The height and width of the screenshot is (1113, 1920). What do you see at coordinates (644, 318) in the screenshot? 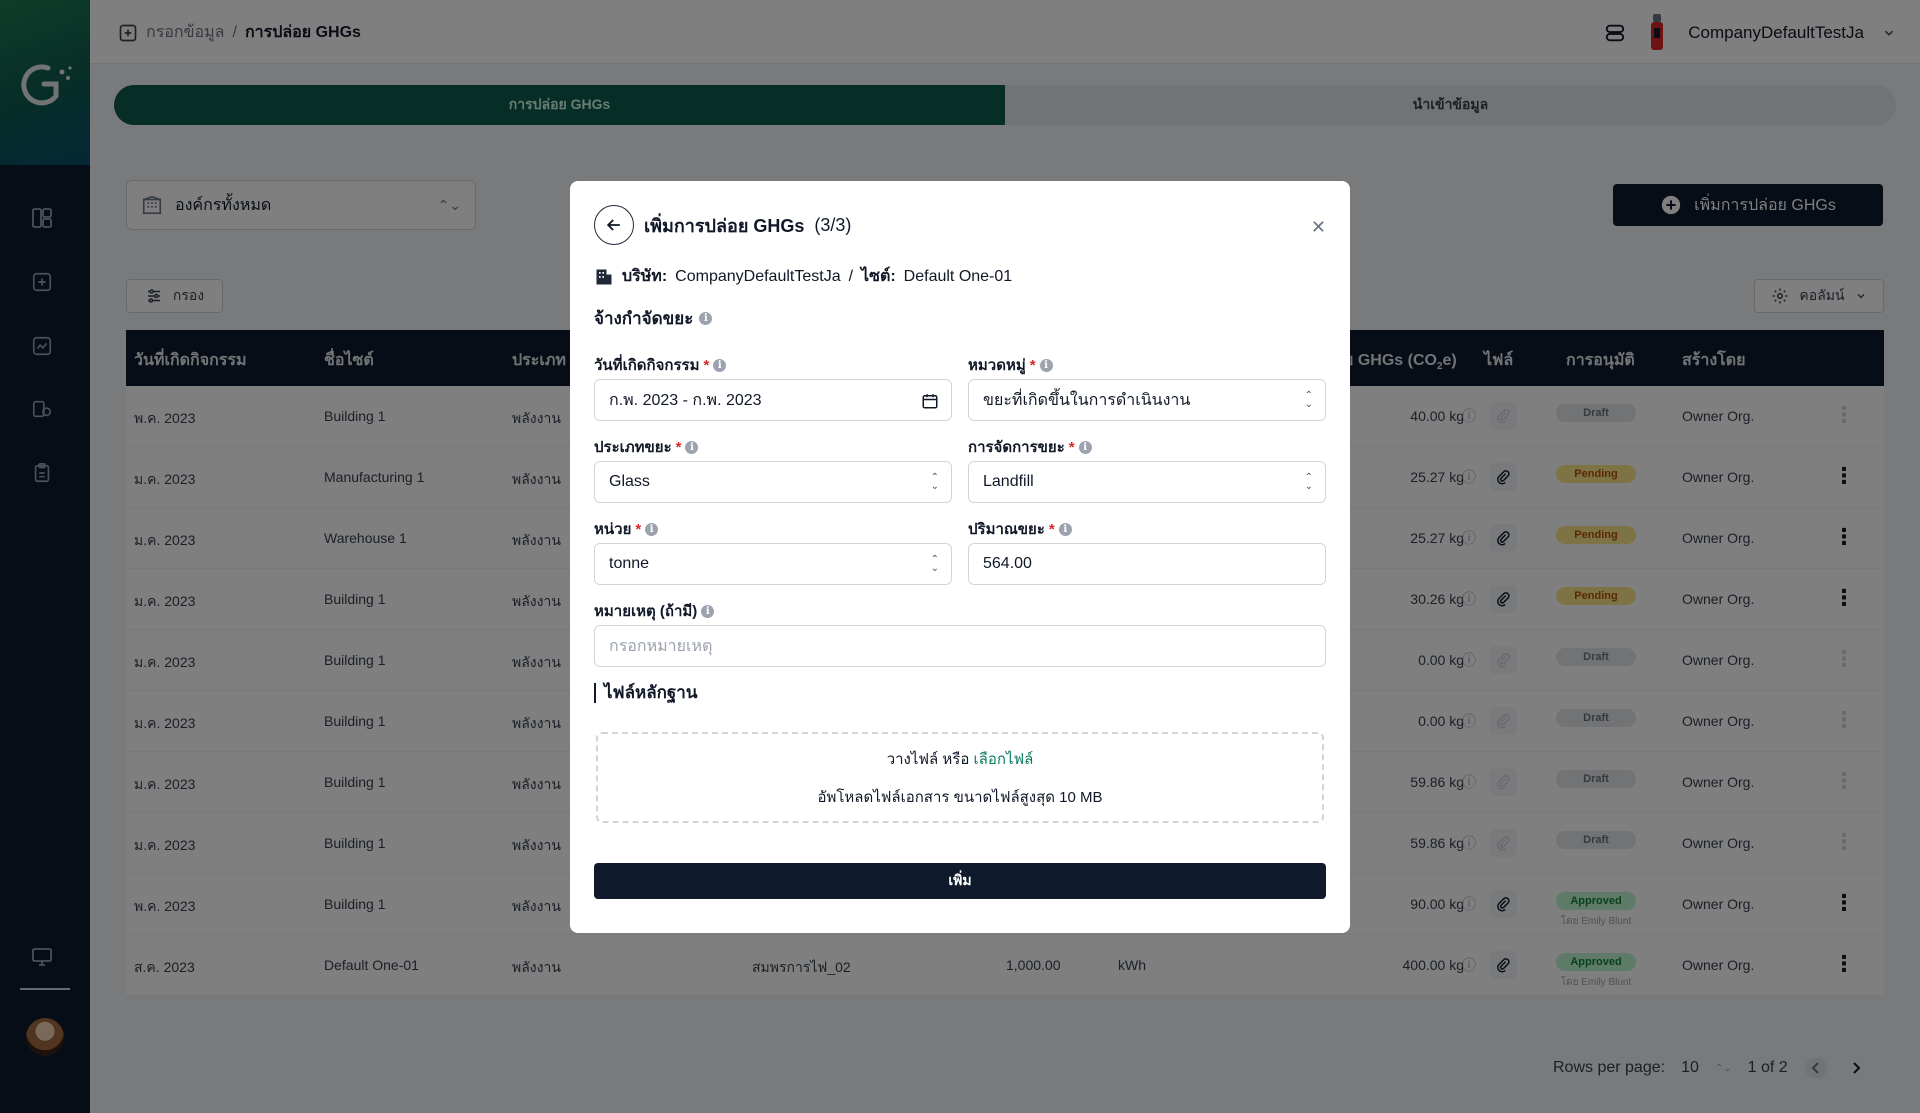
I see `section-title-text: จ้างกำจัดขยะ` at bounding box center [644, 318].